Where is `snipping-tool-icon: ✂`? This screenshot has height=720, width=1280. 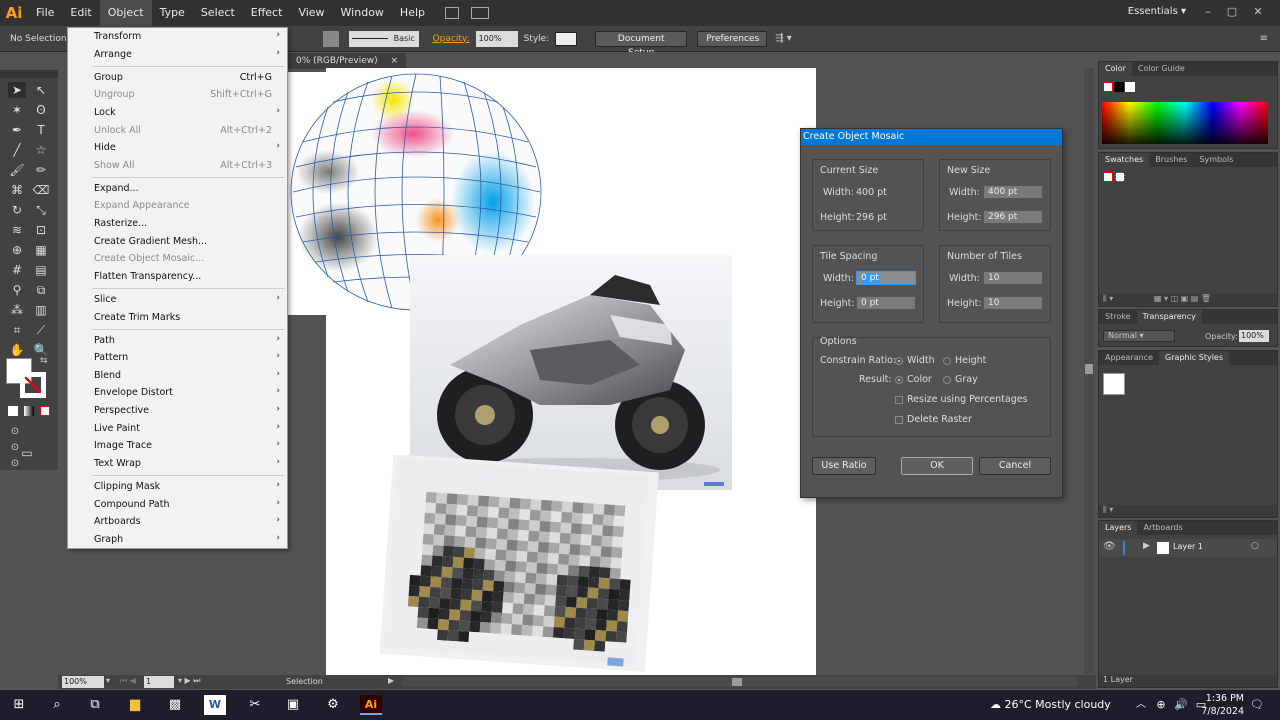 snipping-tool-icon: ✂ is located at coordinates (255, 705).